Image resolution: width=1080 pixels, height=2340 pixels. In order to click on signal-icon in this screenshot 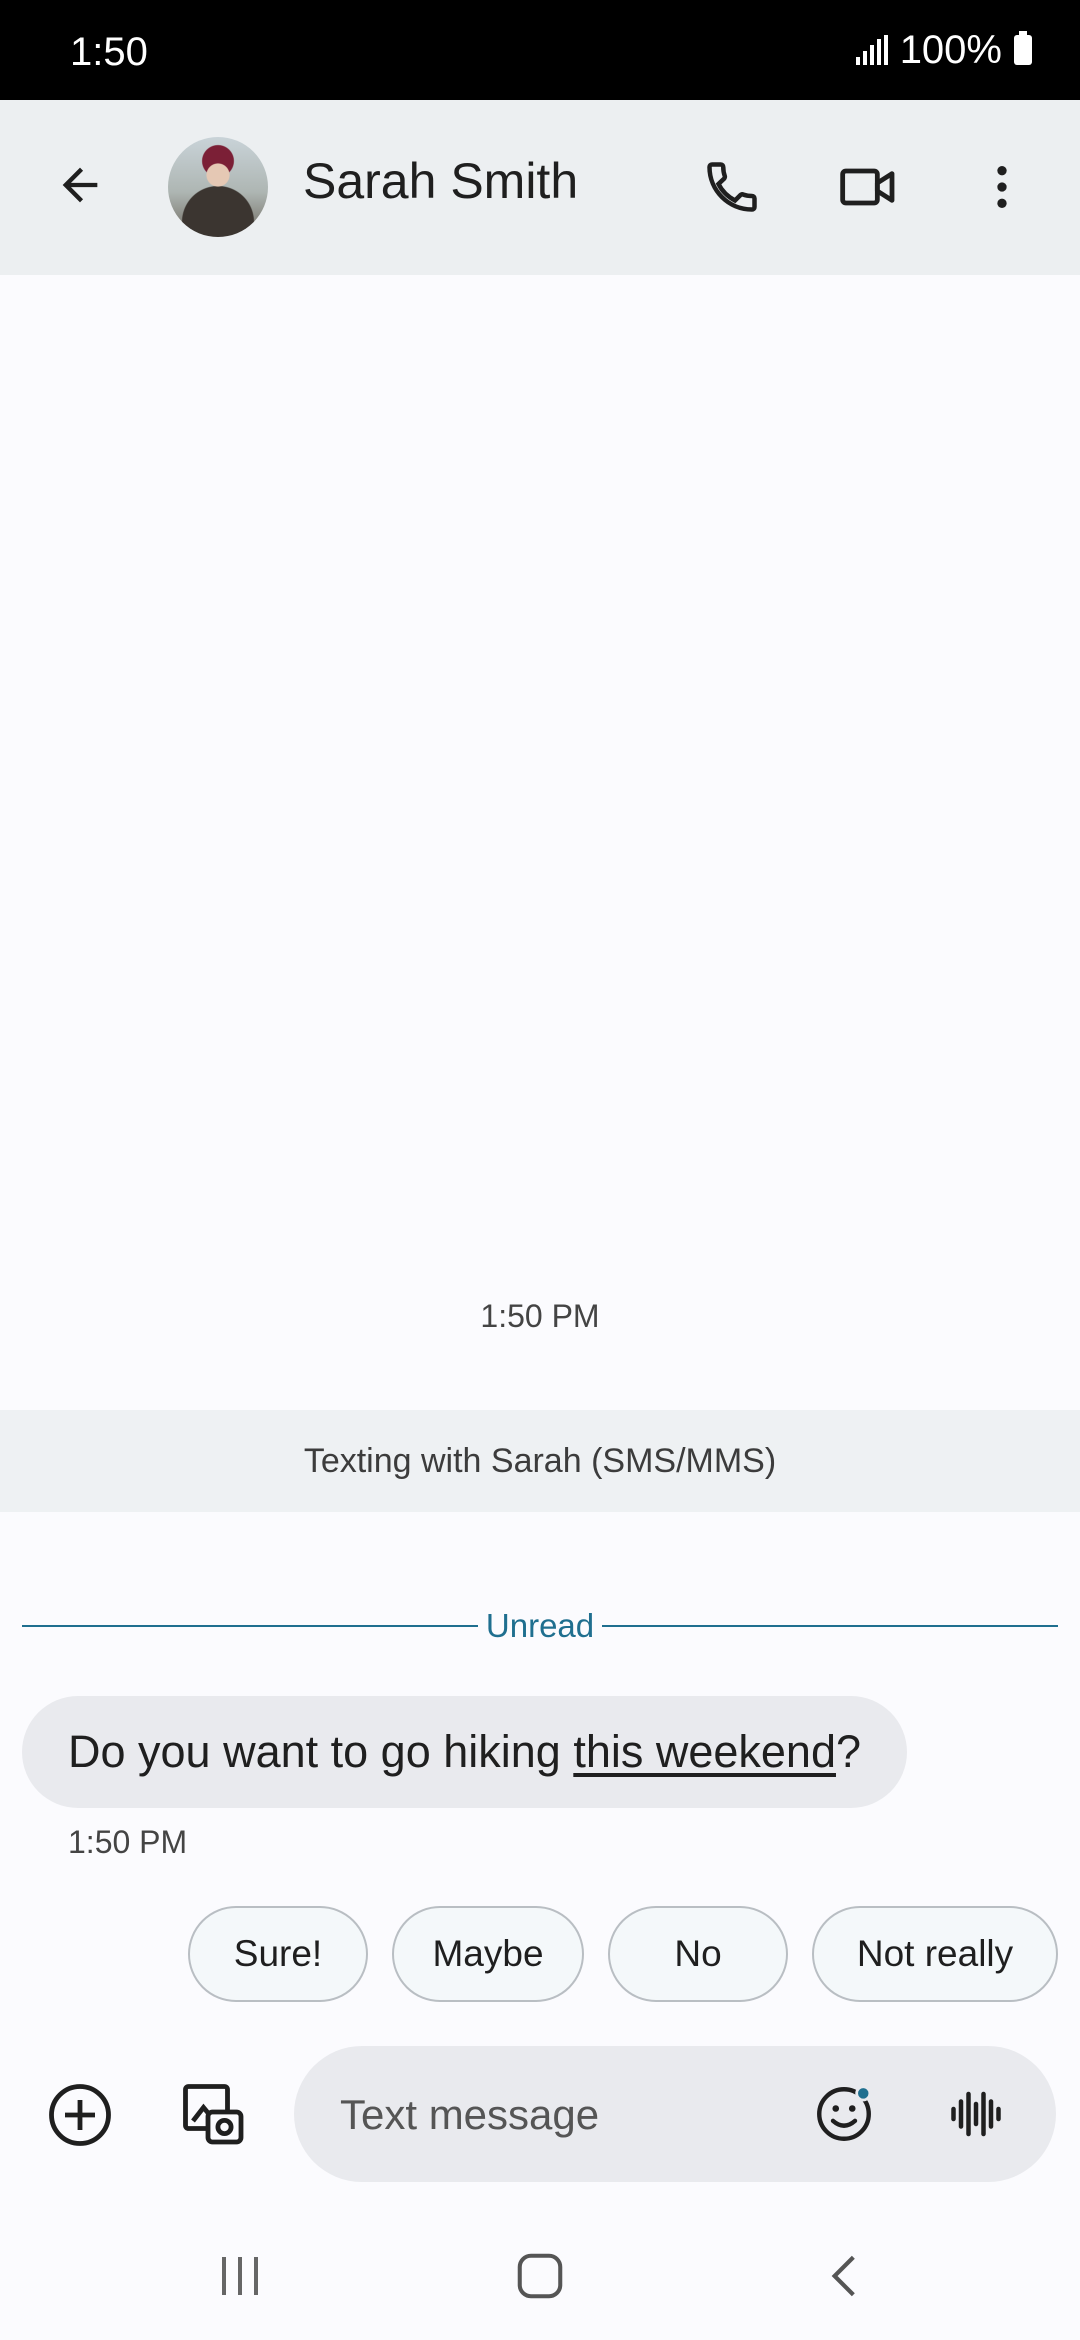, I will do `click(871, 50)`.